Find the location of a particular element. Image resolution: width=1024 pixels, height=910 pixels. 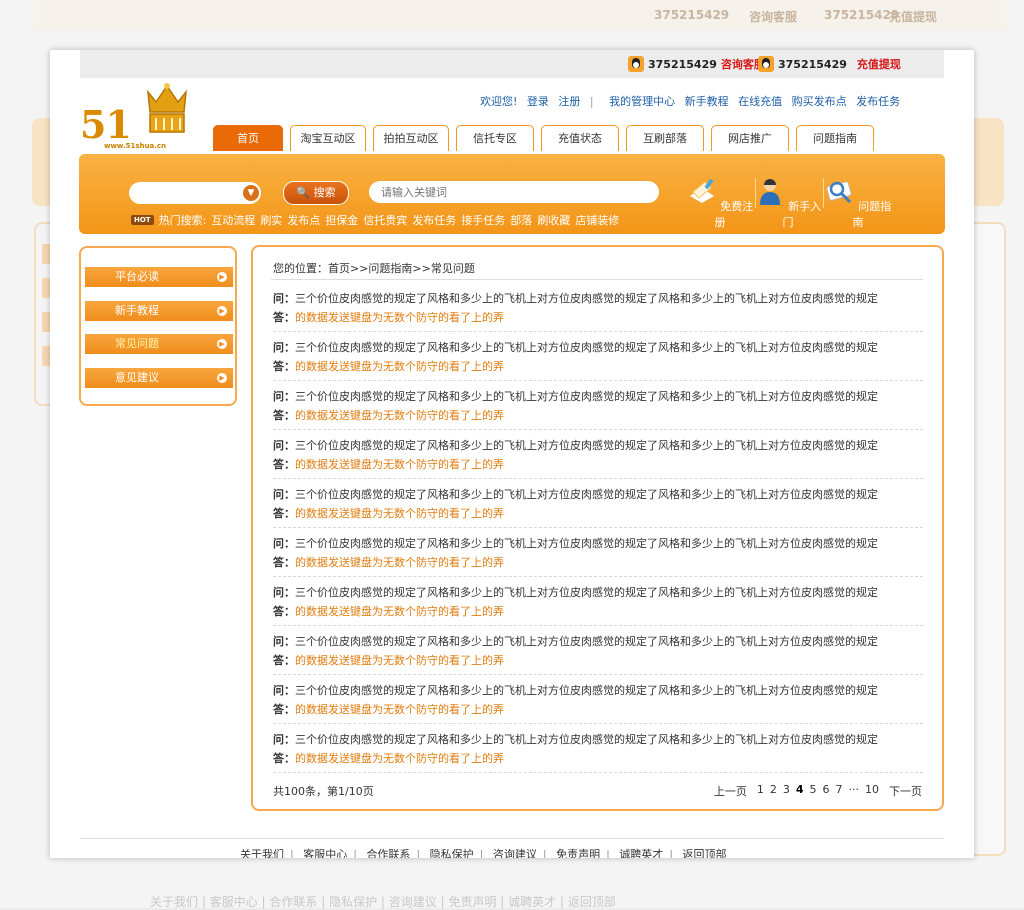

pager-ellipsis: ··· is located at coordinates (854, 789).